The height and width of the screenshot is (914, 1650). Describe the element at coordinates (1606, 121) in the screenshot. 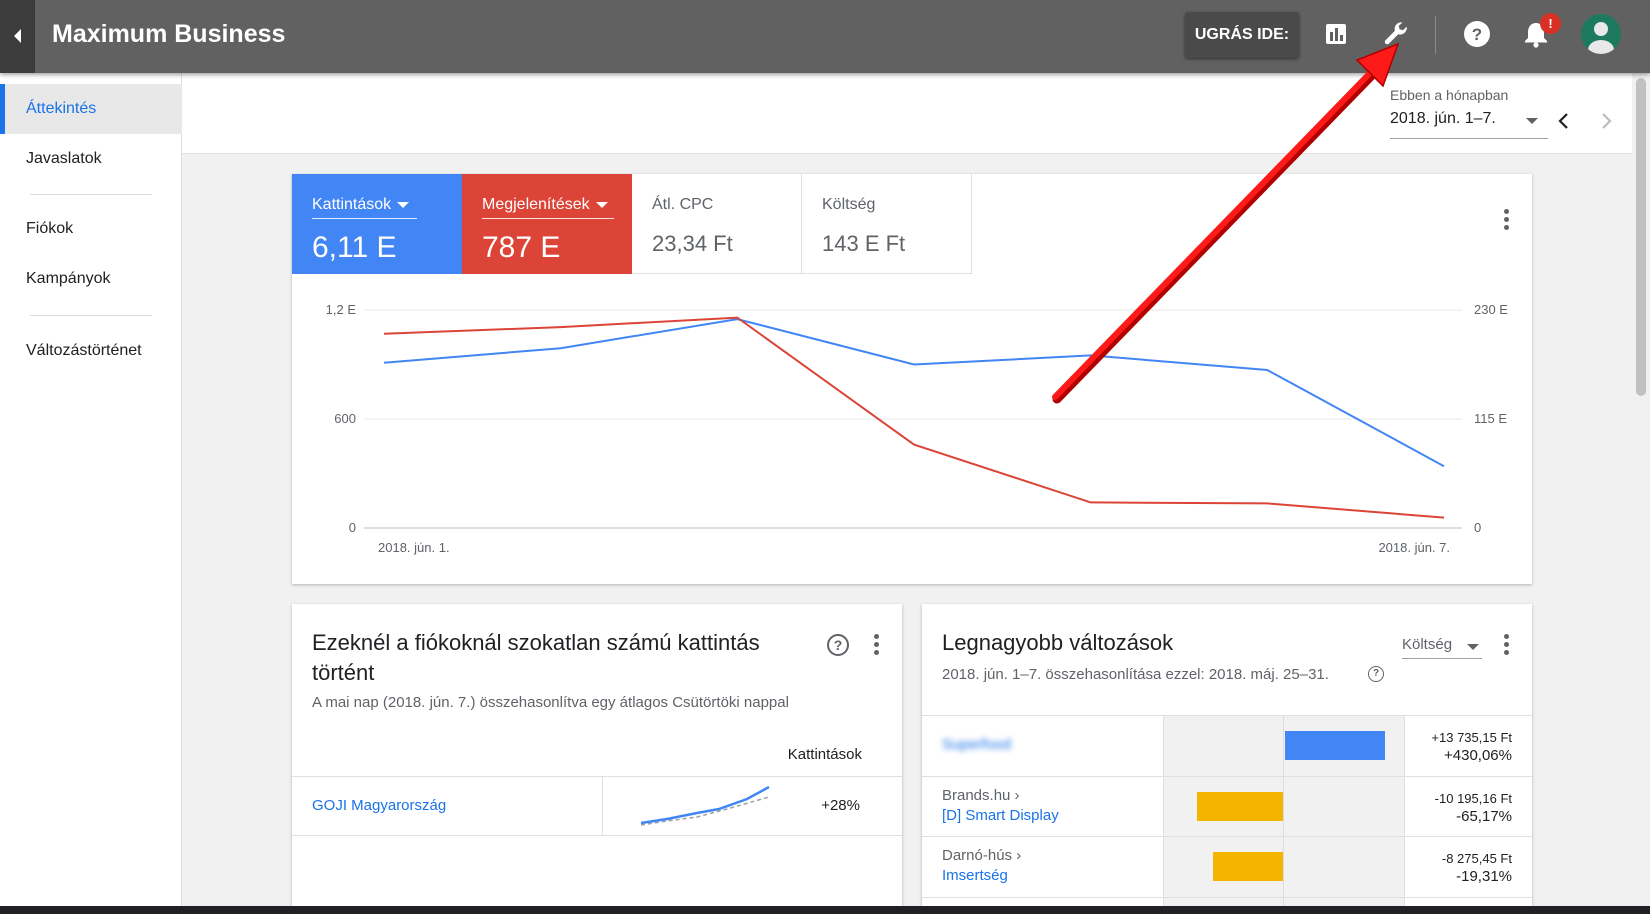

I see `chevron-right-icon` at that location.